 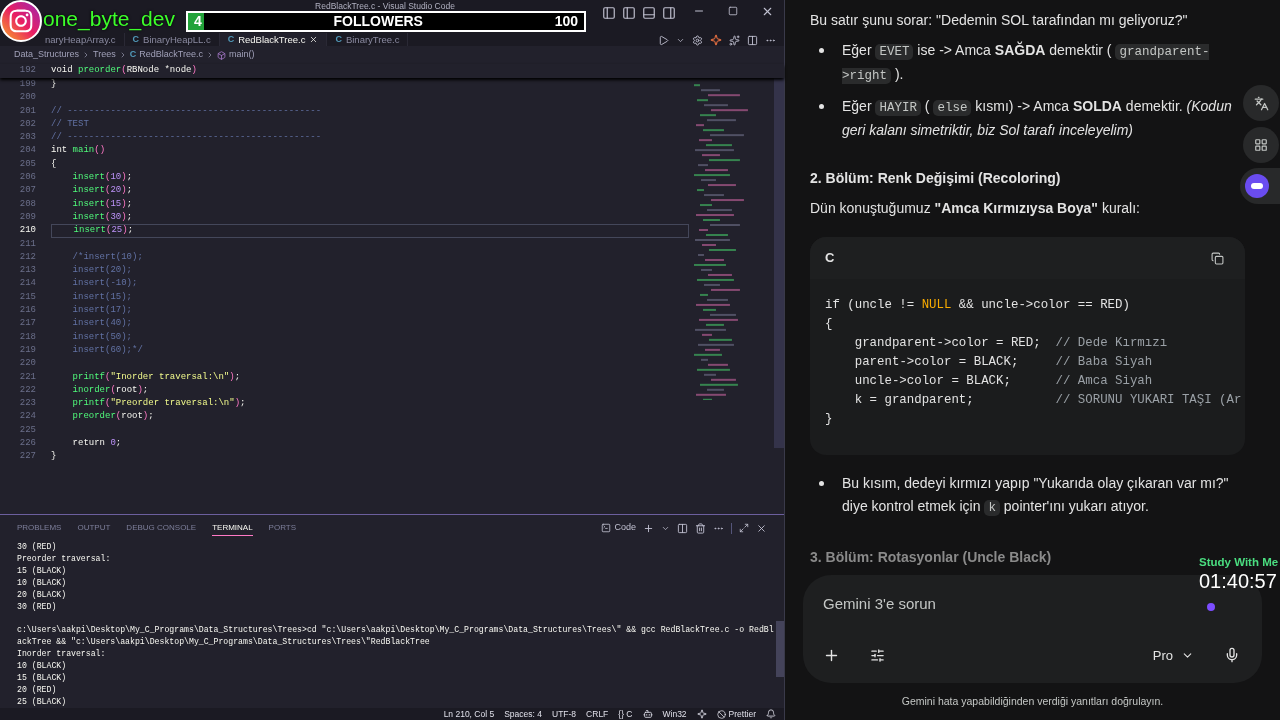 I want to click on microphone-icon, so click(x=1232, y=655).